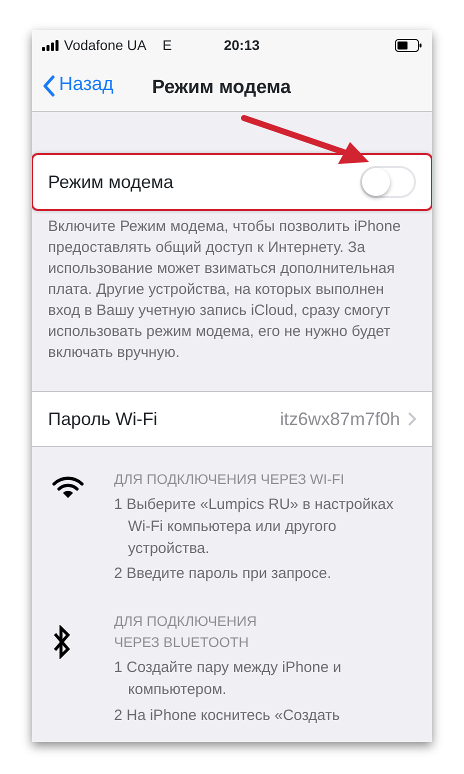 This screenshot has width=464, height=774. Describe the element at coordinates (340, 419) in the screenshot. I see `password-value: itz6wx87m7f0h` at that location.